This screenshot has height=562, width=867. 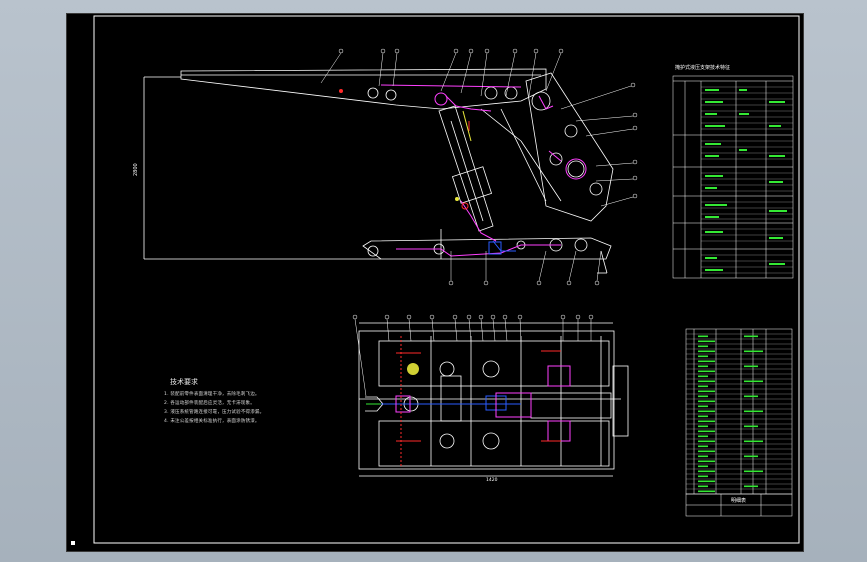 I want to click on tech-requirement-line-4: 4. 未注公差按相关标准执行，表面涂防锈漆。, so click(x=212, y=421).